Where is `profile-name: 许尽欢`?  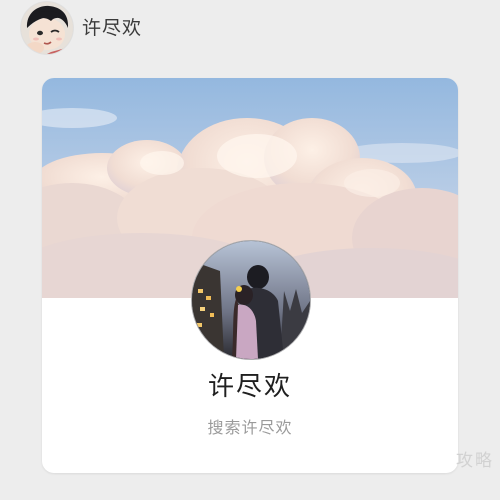 profile-name: 许尽欢 is located at coordinates (249, 387).